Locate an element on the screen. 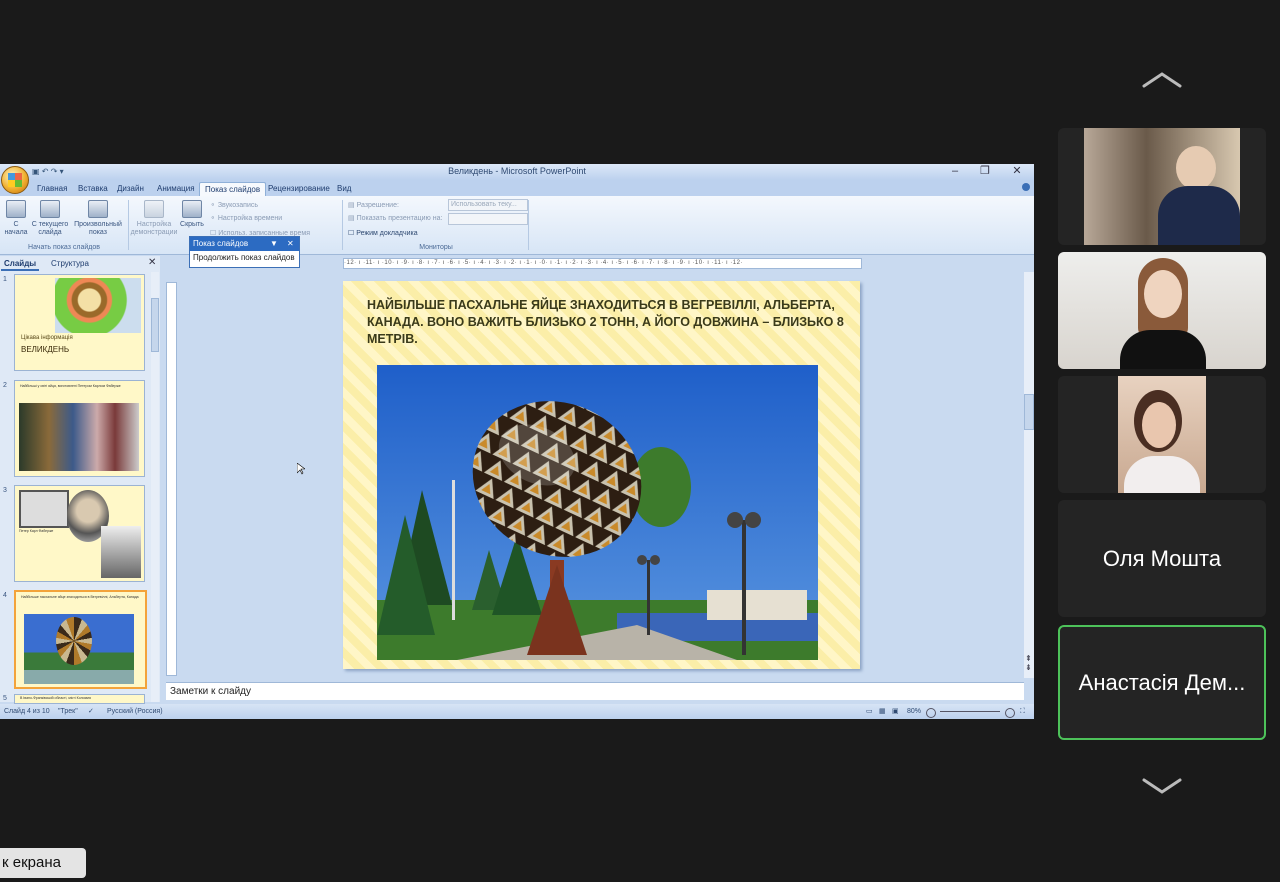 The height and width of the screenshot is (882, 1280). from-start-button: С начала is located at coordinates (16, 218).